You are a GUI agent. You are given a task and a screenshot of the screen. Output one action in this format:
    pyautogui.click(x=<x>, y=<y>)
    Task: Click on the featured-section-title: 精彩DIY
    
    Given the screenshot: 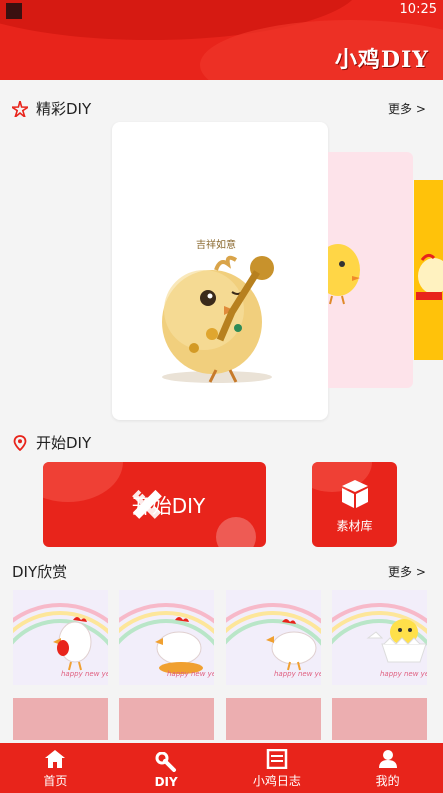 What is the action you would take?
    pyautogui.click(x=51, y=108)
    